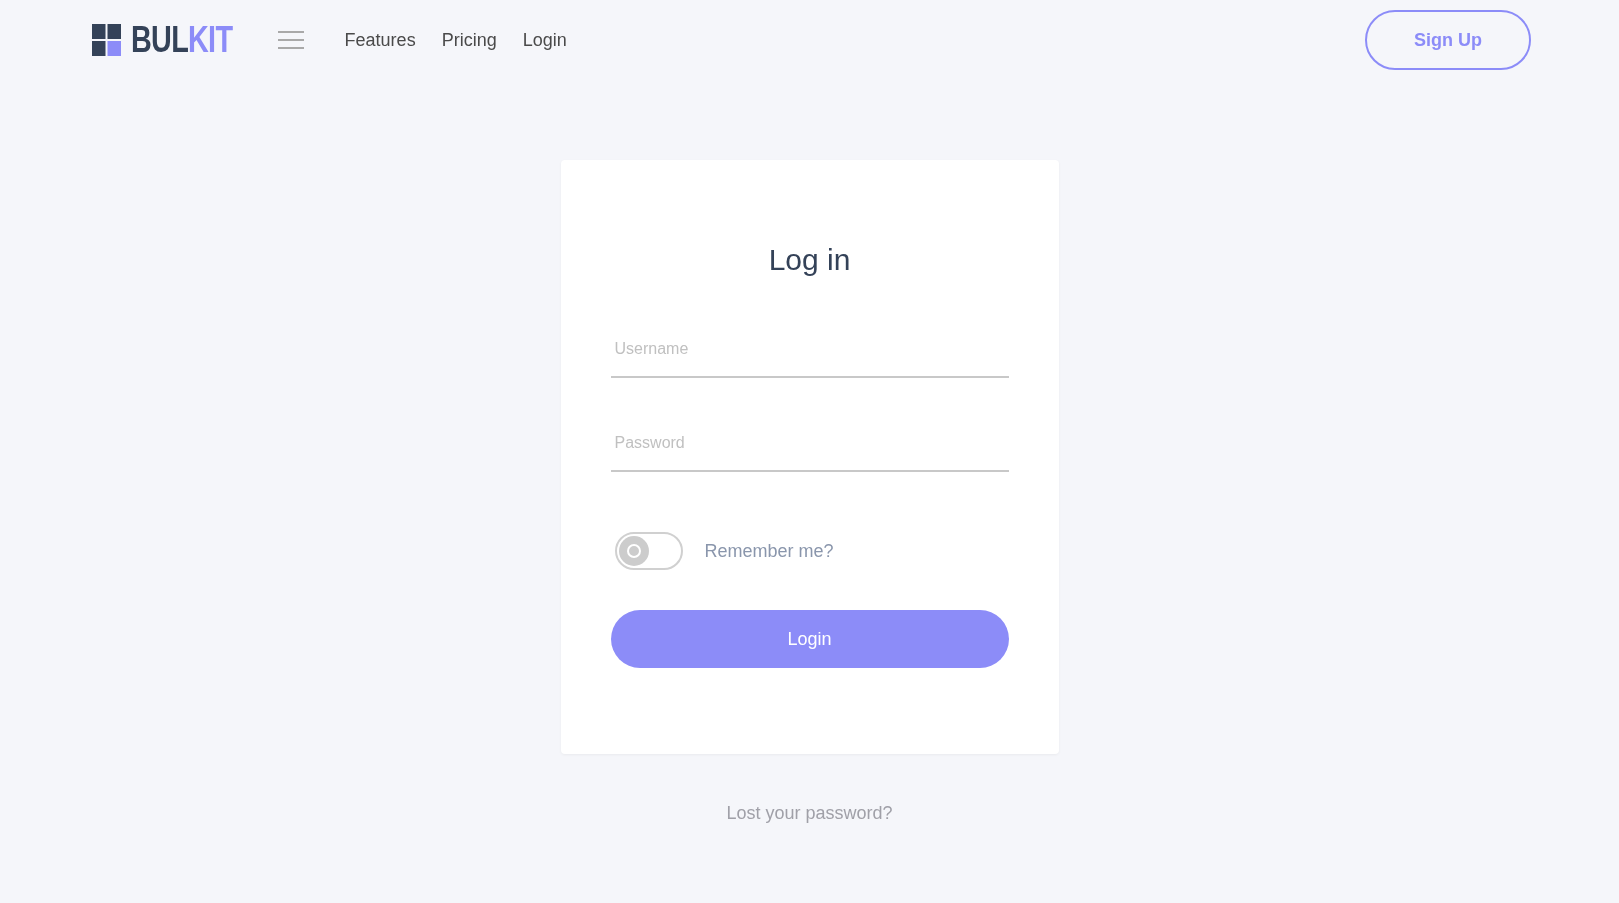 This screenshot has height=903, width=1619. Describe the element at coordinates (106, 40) in the screenshot. I see `logo-icon` at that location.